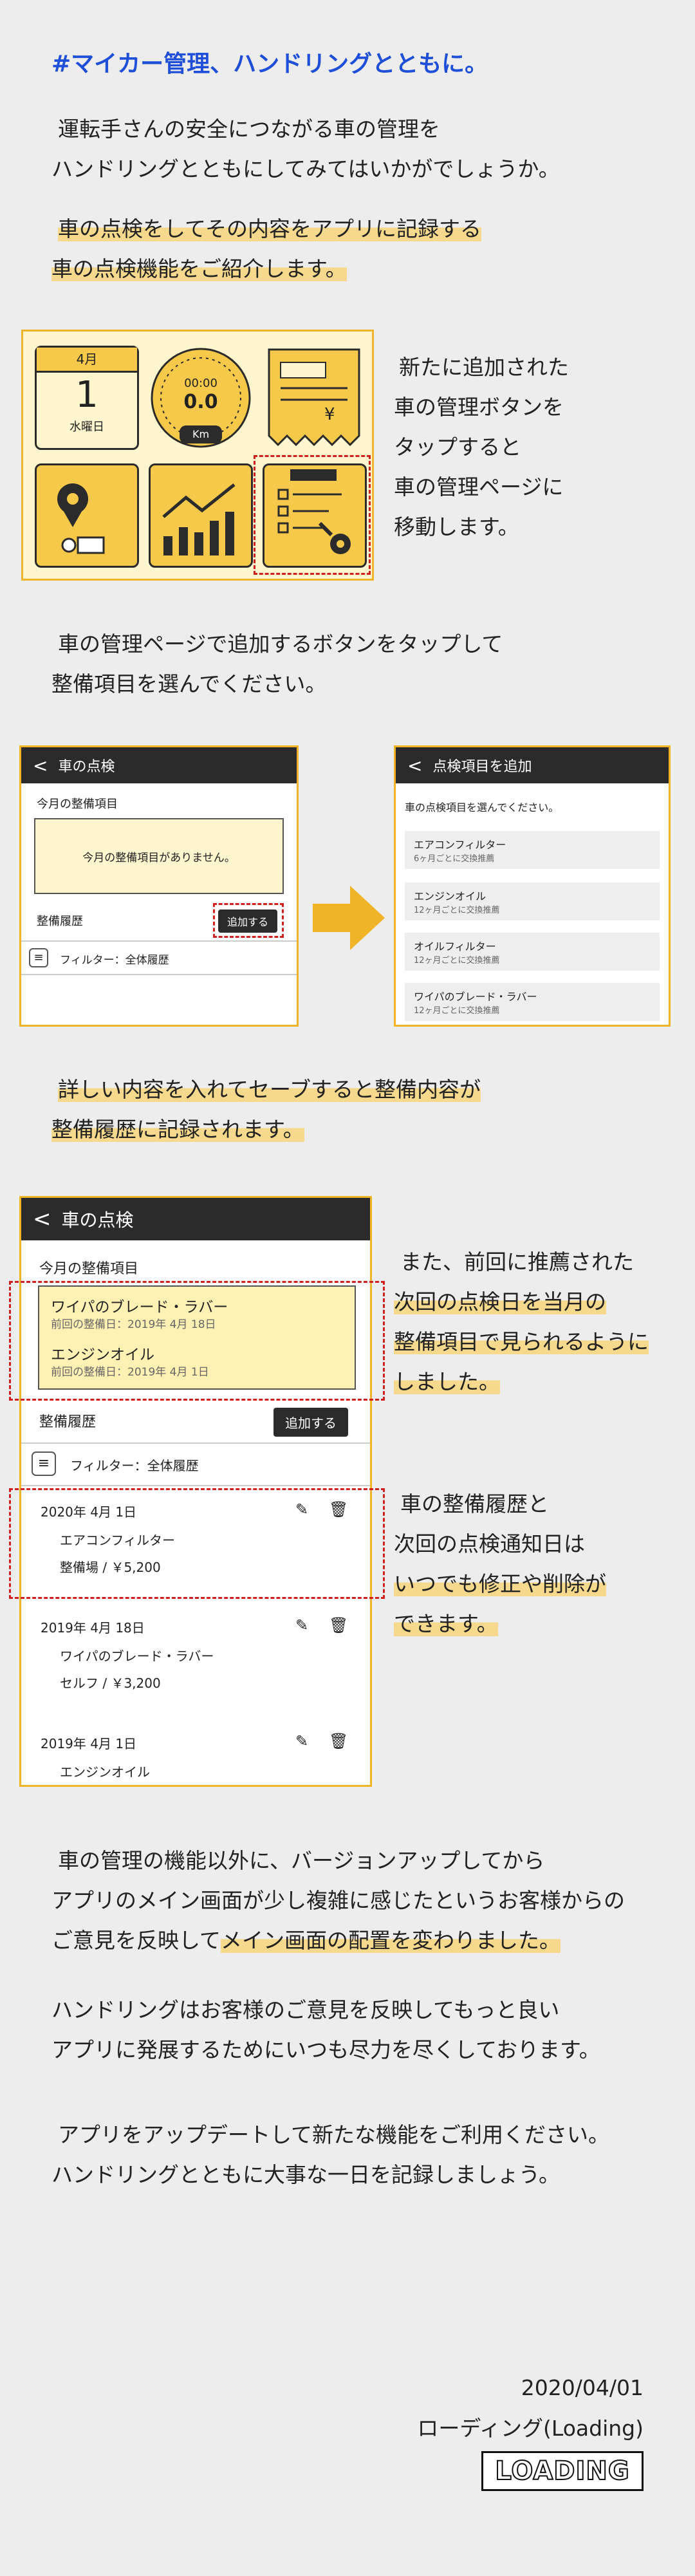 The image size is (695, 2576). Describe the element at coordinates (325, 2049) in the screenshot. I see `outro2-line-2: アプリに発展するためにいつも尽力を尽くしております。` at that location.